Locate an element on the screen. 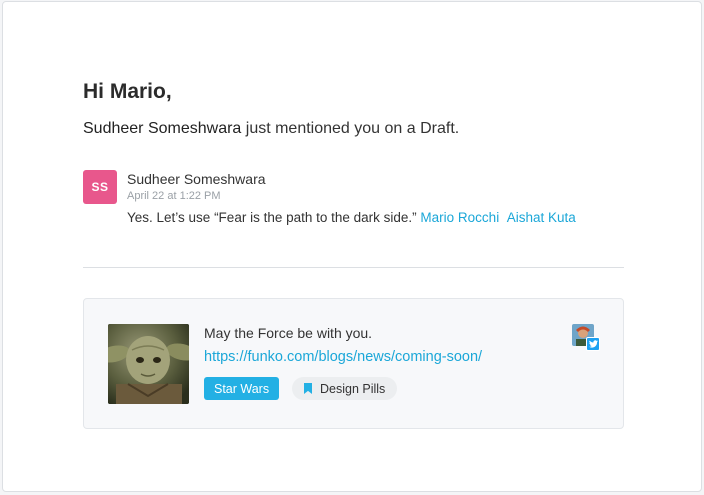  tag-design-pills: Design Pills is located at coordinates (345, 388).